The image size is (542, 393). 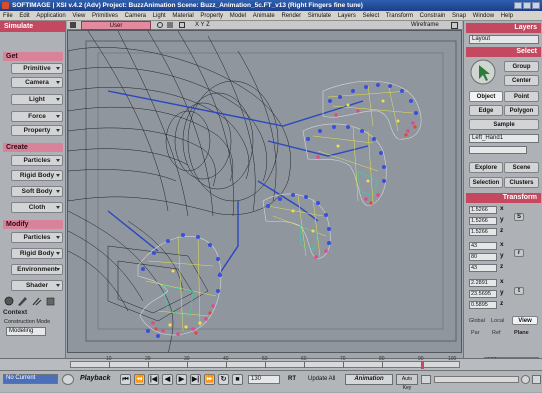 I want to click on menu-help: Help, so click(x=507, y=16).